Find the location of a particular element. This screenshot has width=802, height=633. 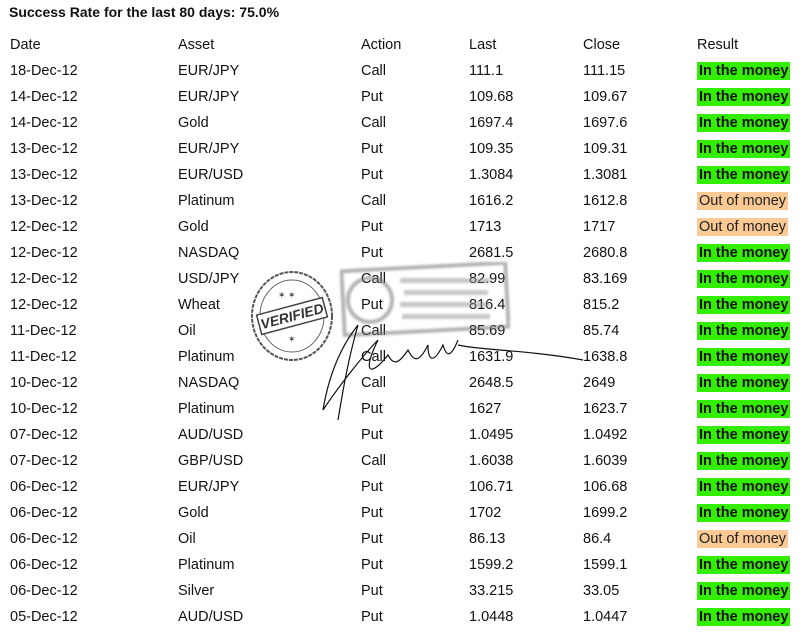

cell-date: 12-Dec-12 is located at coordinates (44, 279).